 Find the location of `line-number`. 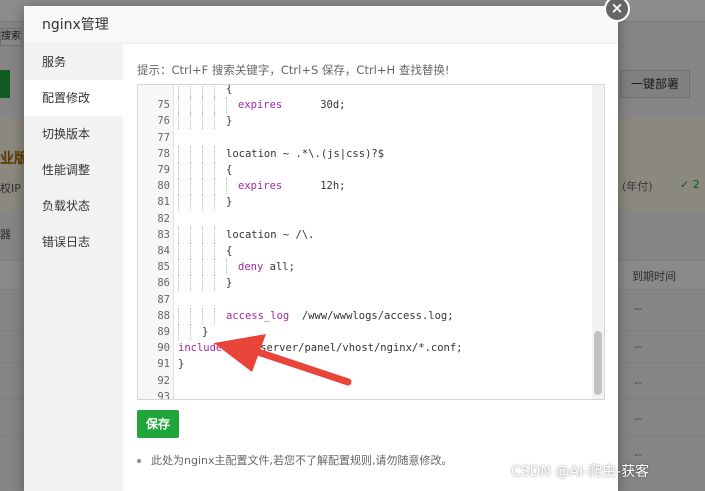

line-number is located at coordinates (154, 91).